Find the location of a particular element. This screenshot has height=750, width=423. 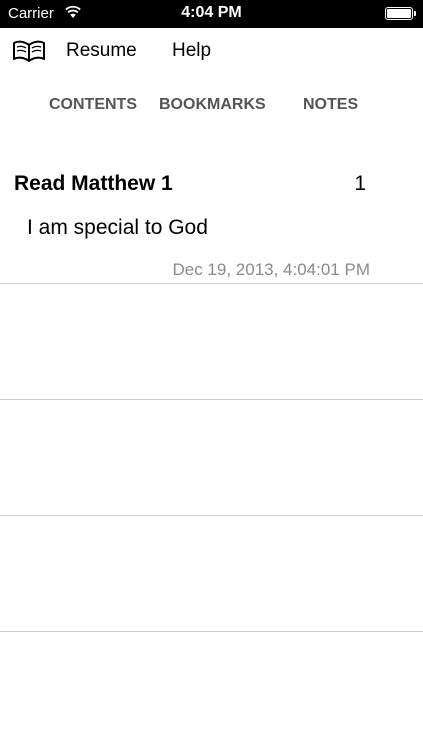

note-text: I am special to God is located at coordinates (117, 227).